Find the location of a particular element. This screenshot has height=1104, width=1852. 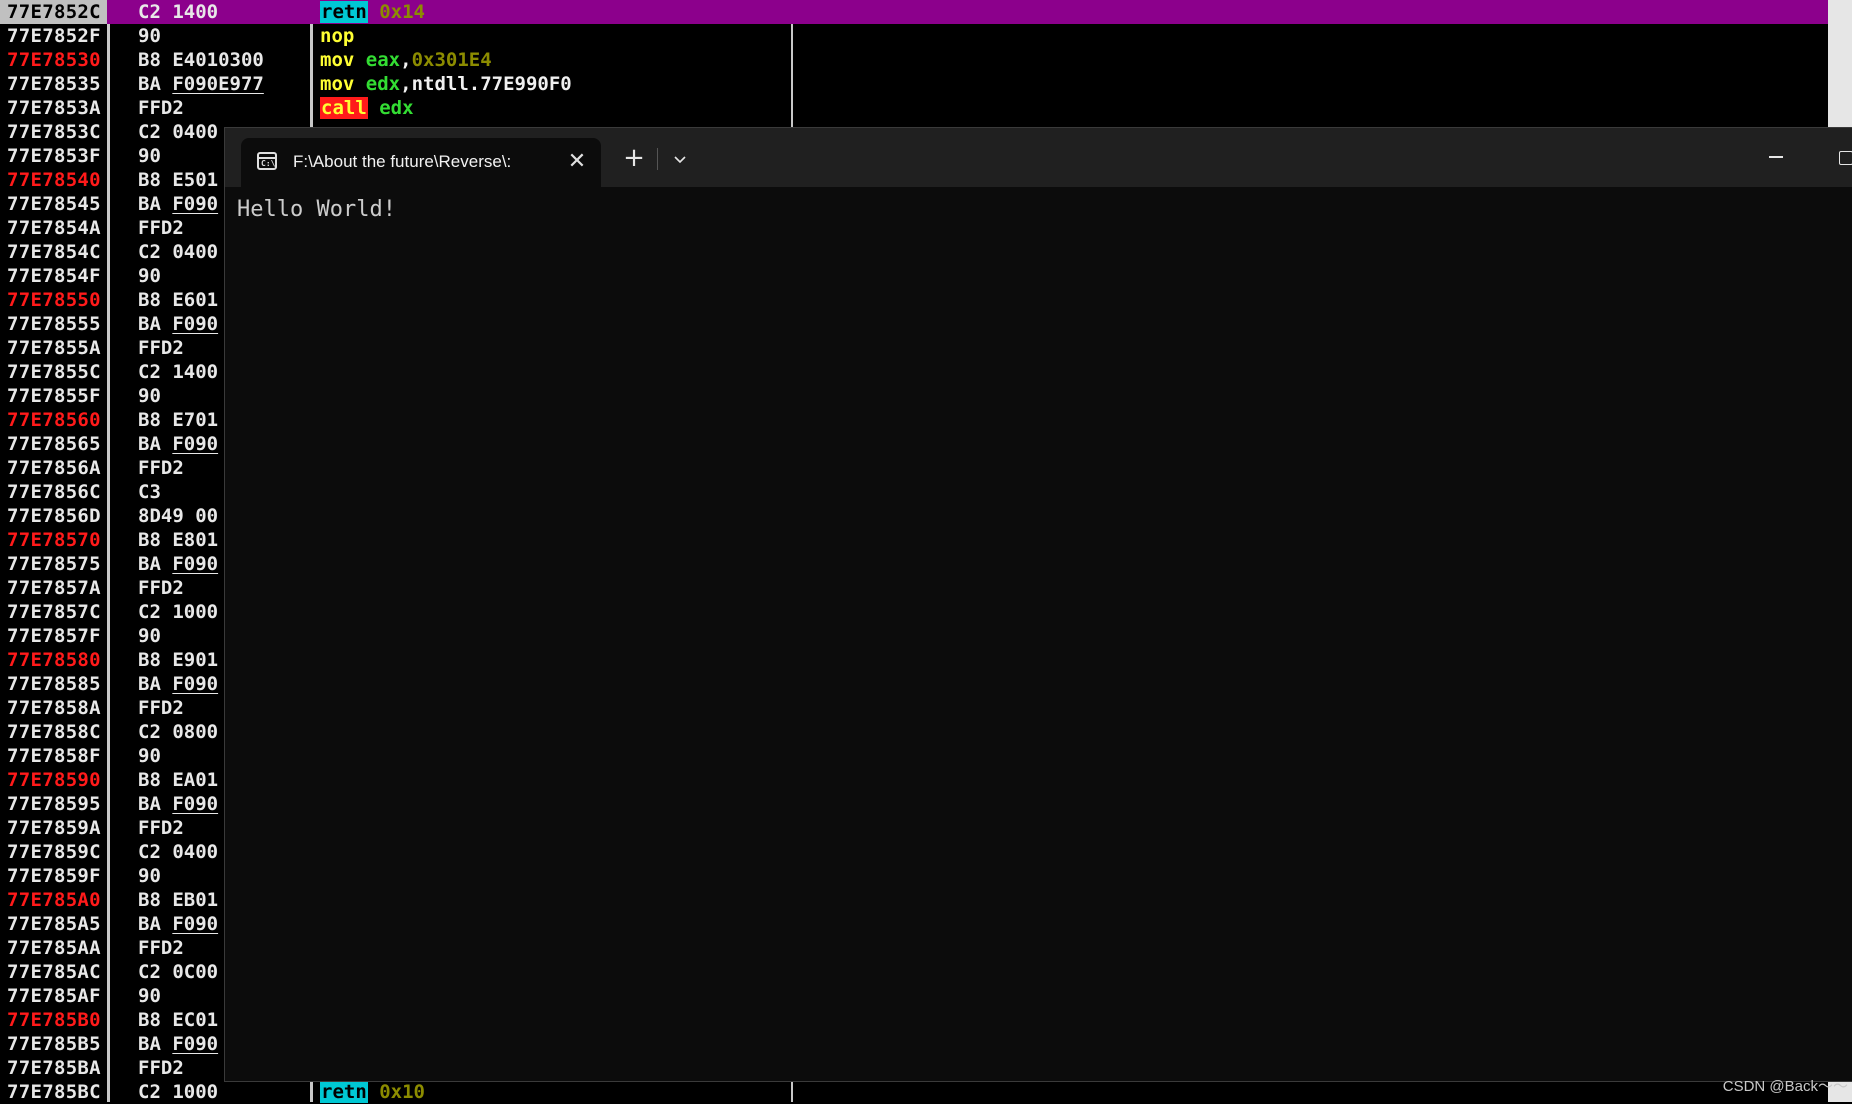

row-address: 77E78555 is located at coordinates (54, 324).